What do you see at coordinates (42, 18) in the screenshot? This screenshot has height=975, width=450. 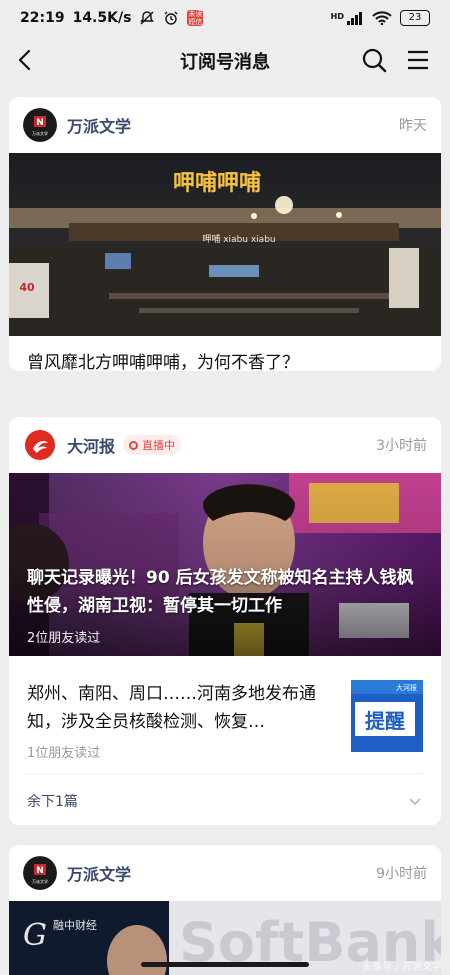 I see `status-time: 22:19` at bounding box center [42, 18].